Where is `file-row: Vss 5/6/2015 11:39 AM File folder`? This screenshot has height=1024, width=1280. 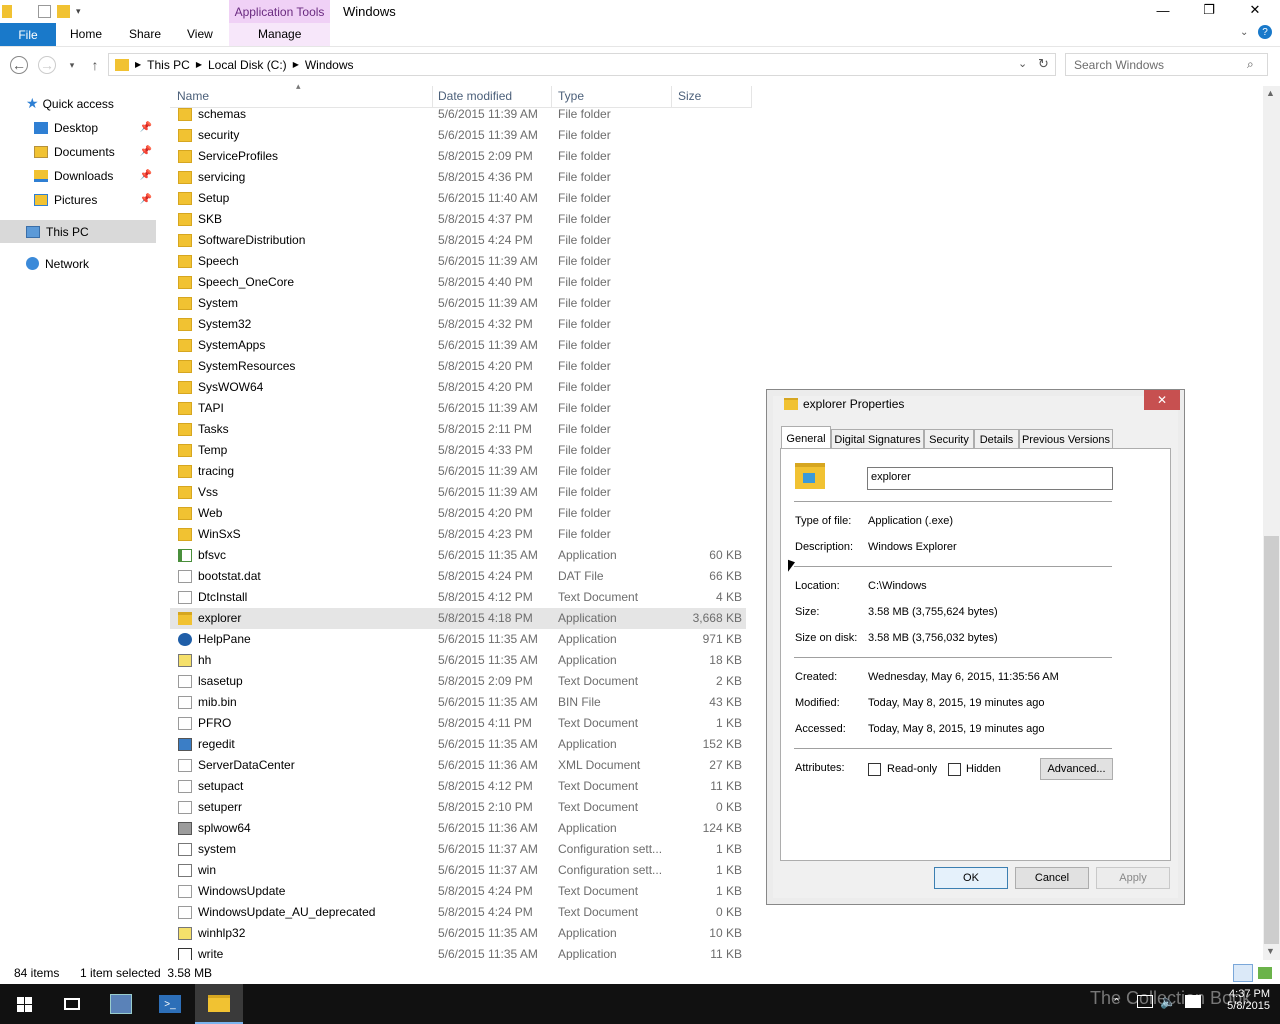 file-row: Vss 5/6/2015 11:39 AM File folder is located at coordinates (458, 492).